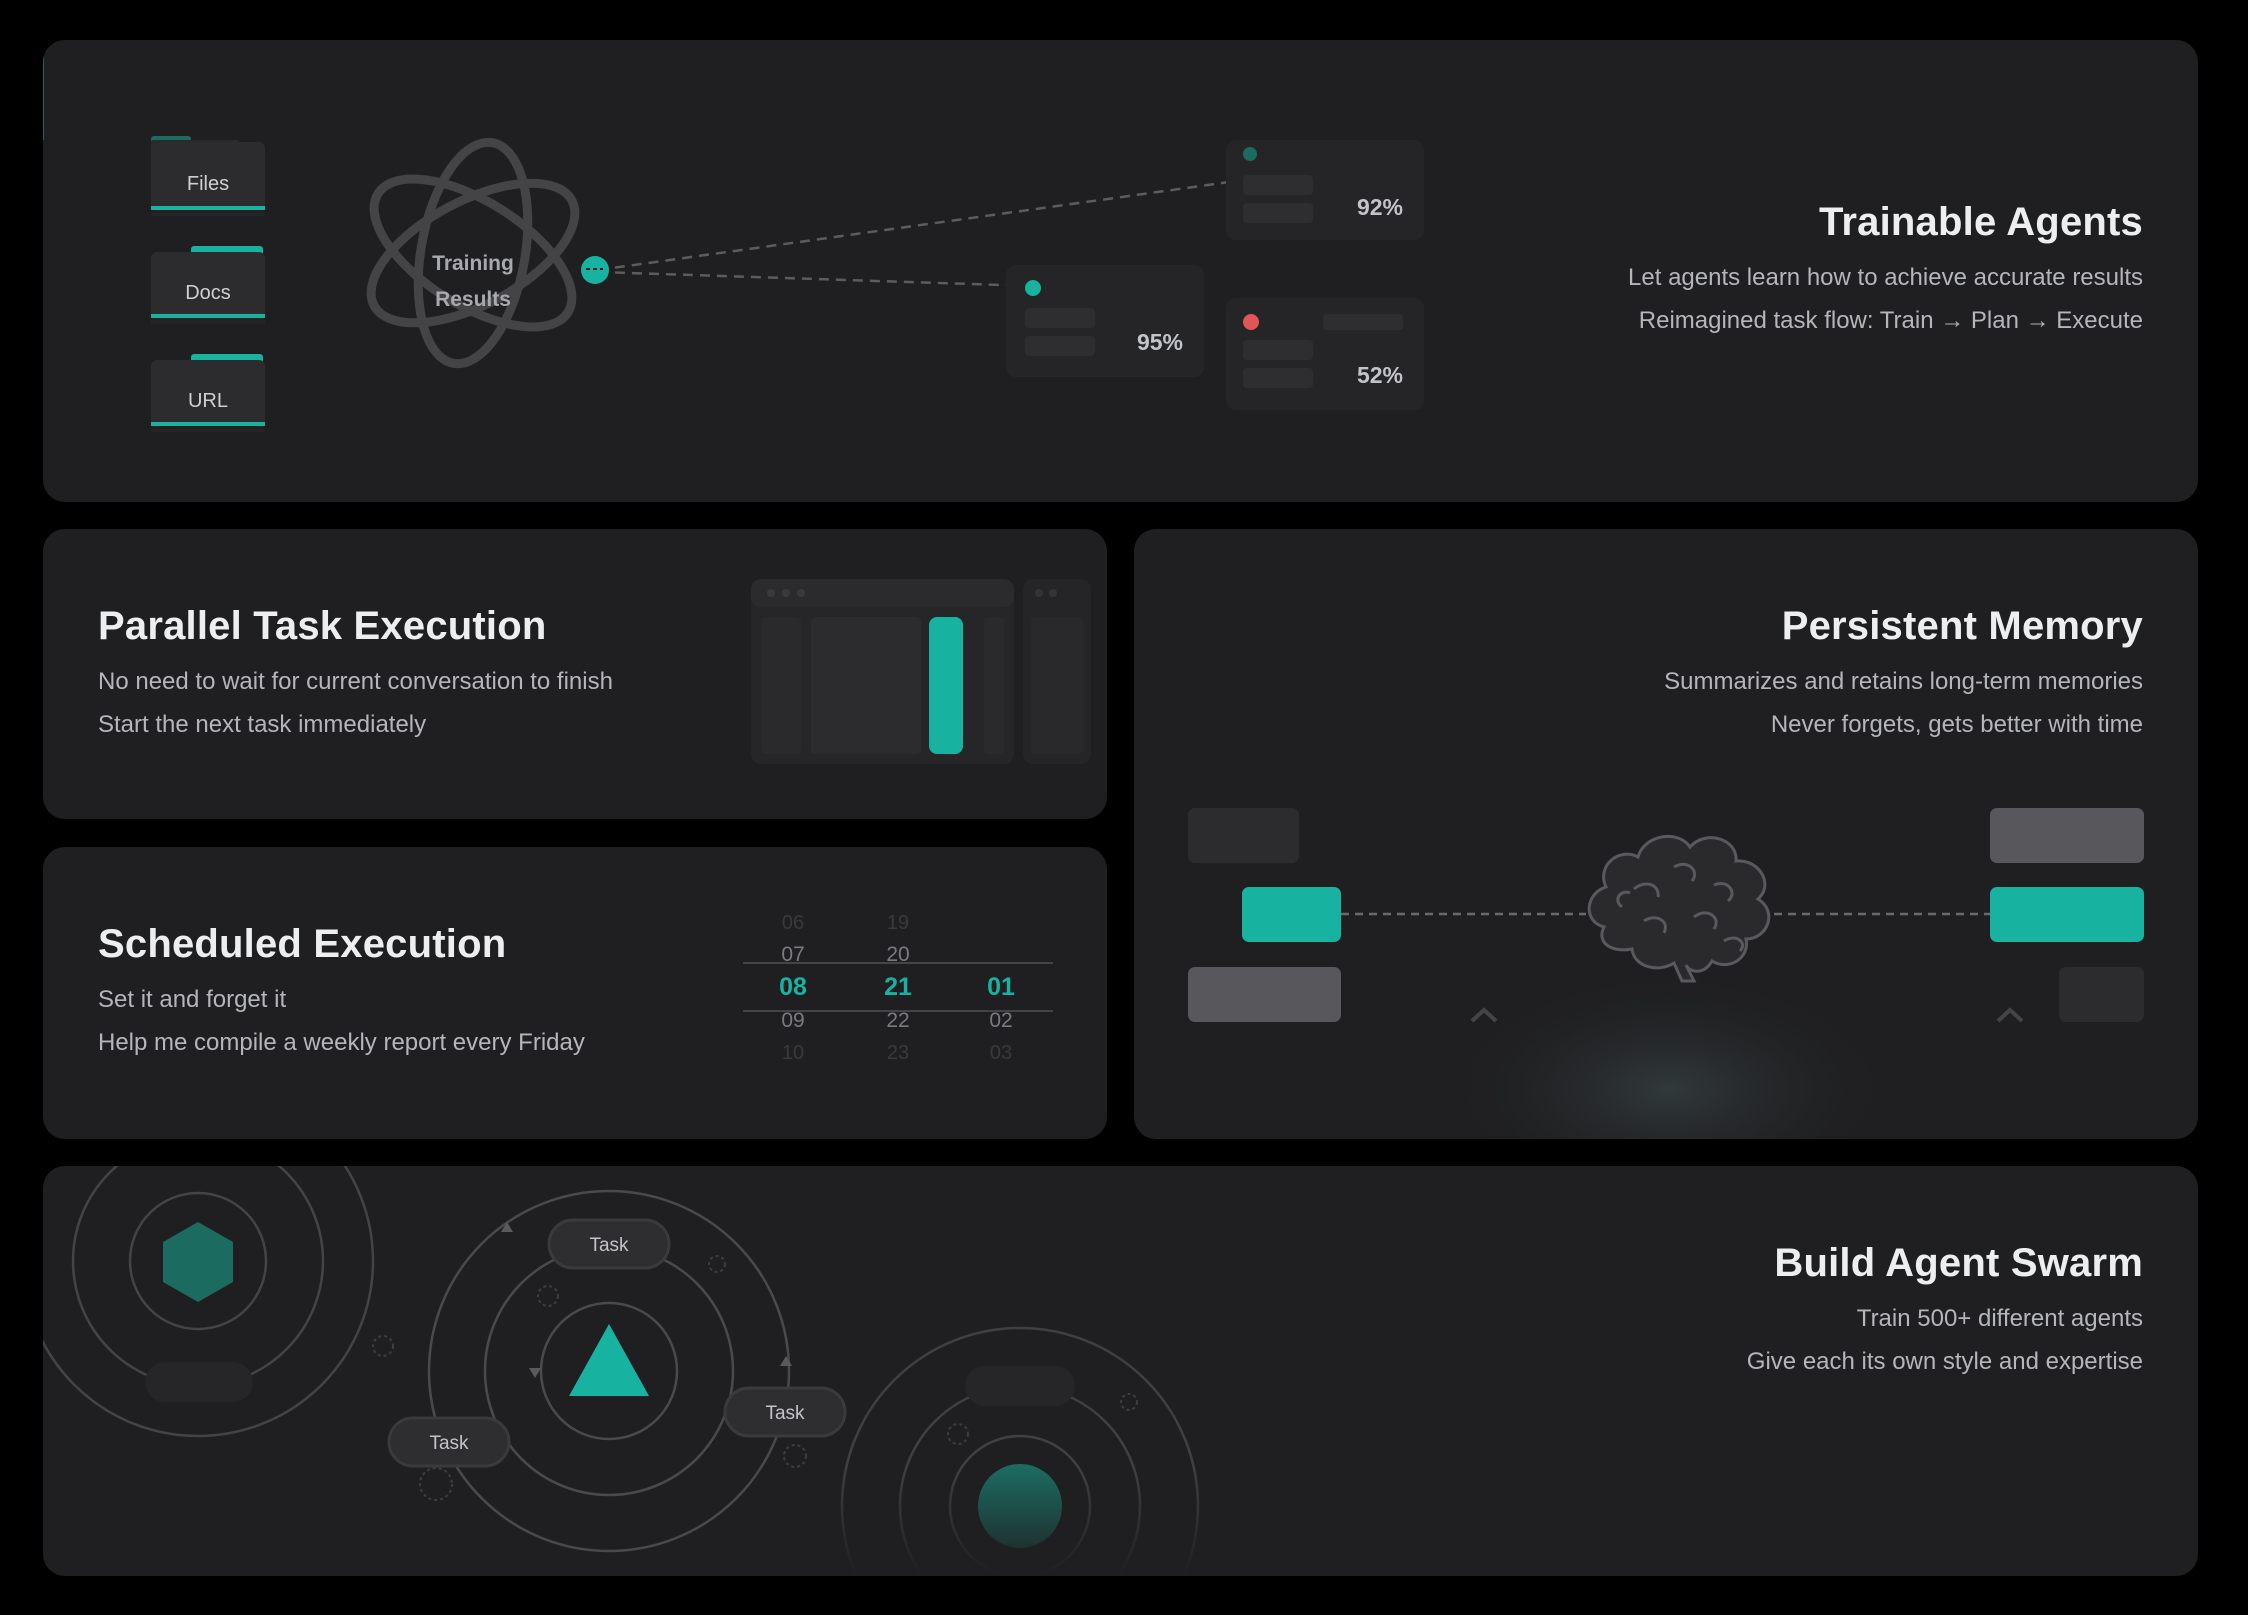 Image resolution: width=2248 pixels, height=1615 pixels. Describe the element at coordinates (897, 1020) in the screenshot. I see `picker-min-3: 22` at that location.